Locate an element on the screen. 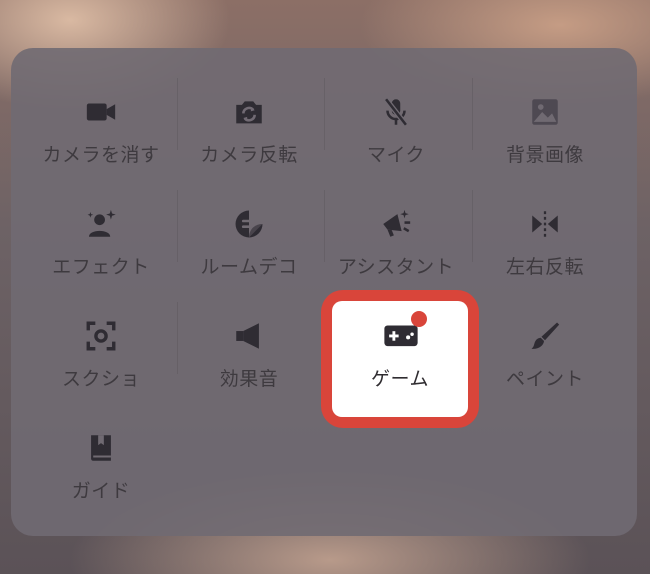 This screenshot has height=574, width=650. camera-flip-button: カメラ反転 is located at coordinates (249, 109).